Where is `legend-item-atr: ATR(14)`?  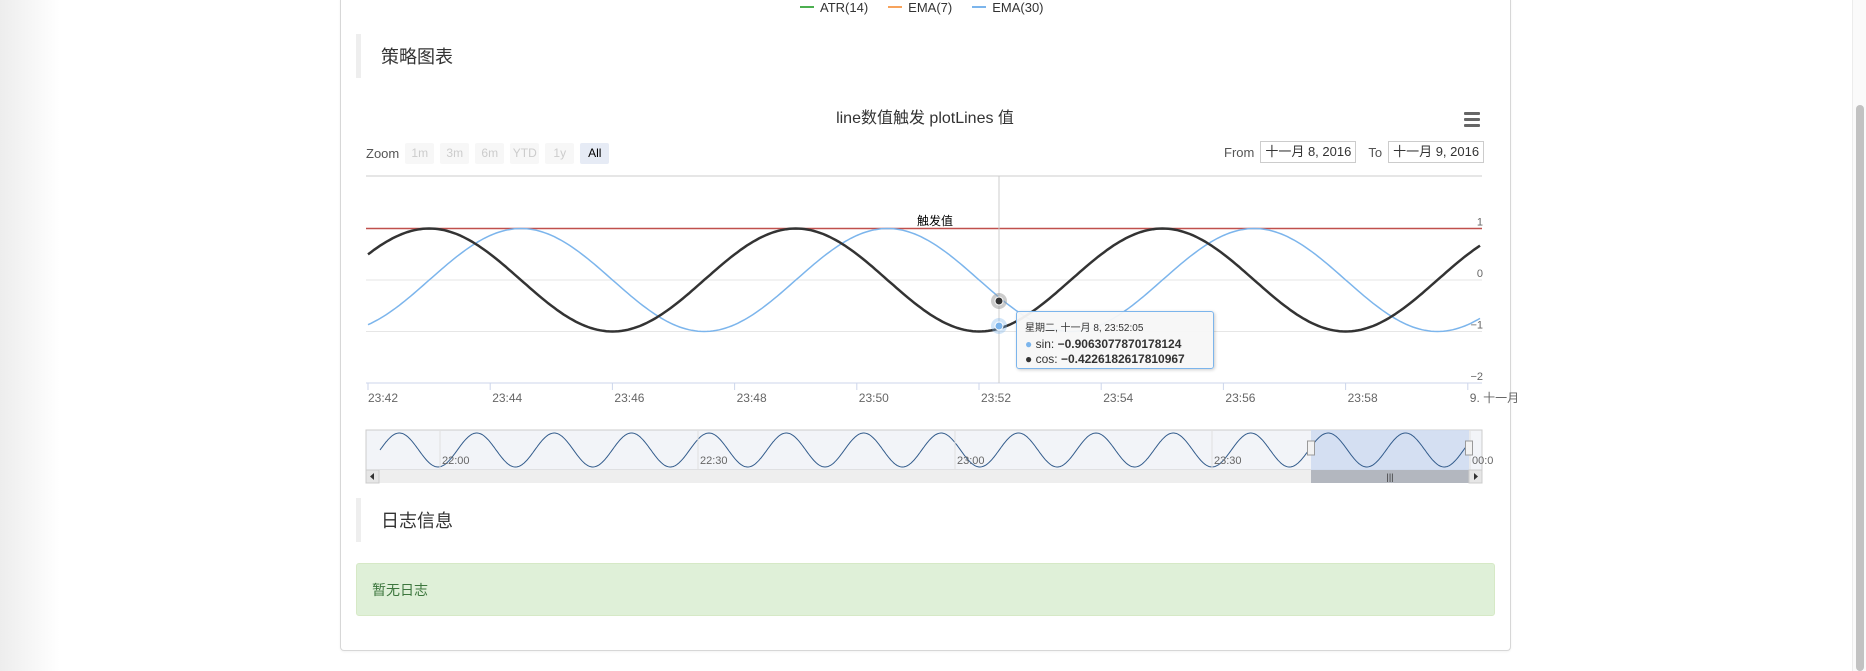
legend-item-atr: ATR(14) is located at coordinates (834, 7).